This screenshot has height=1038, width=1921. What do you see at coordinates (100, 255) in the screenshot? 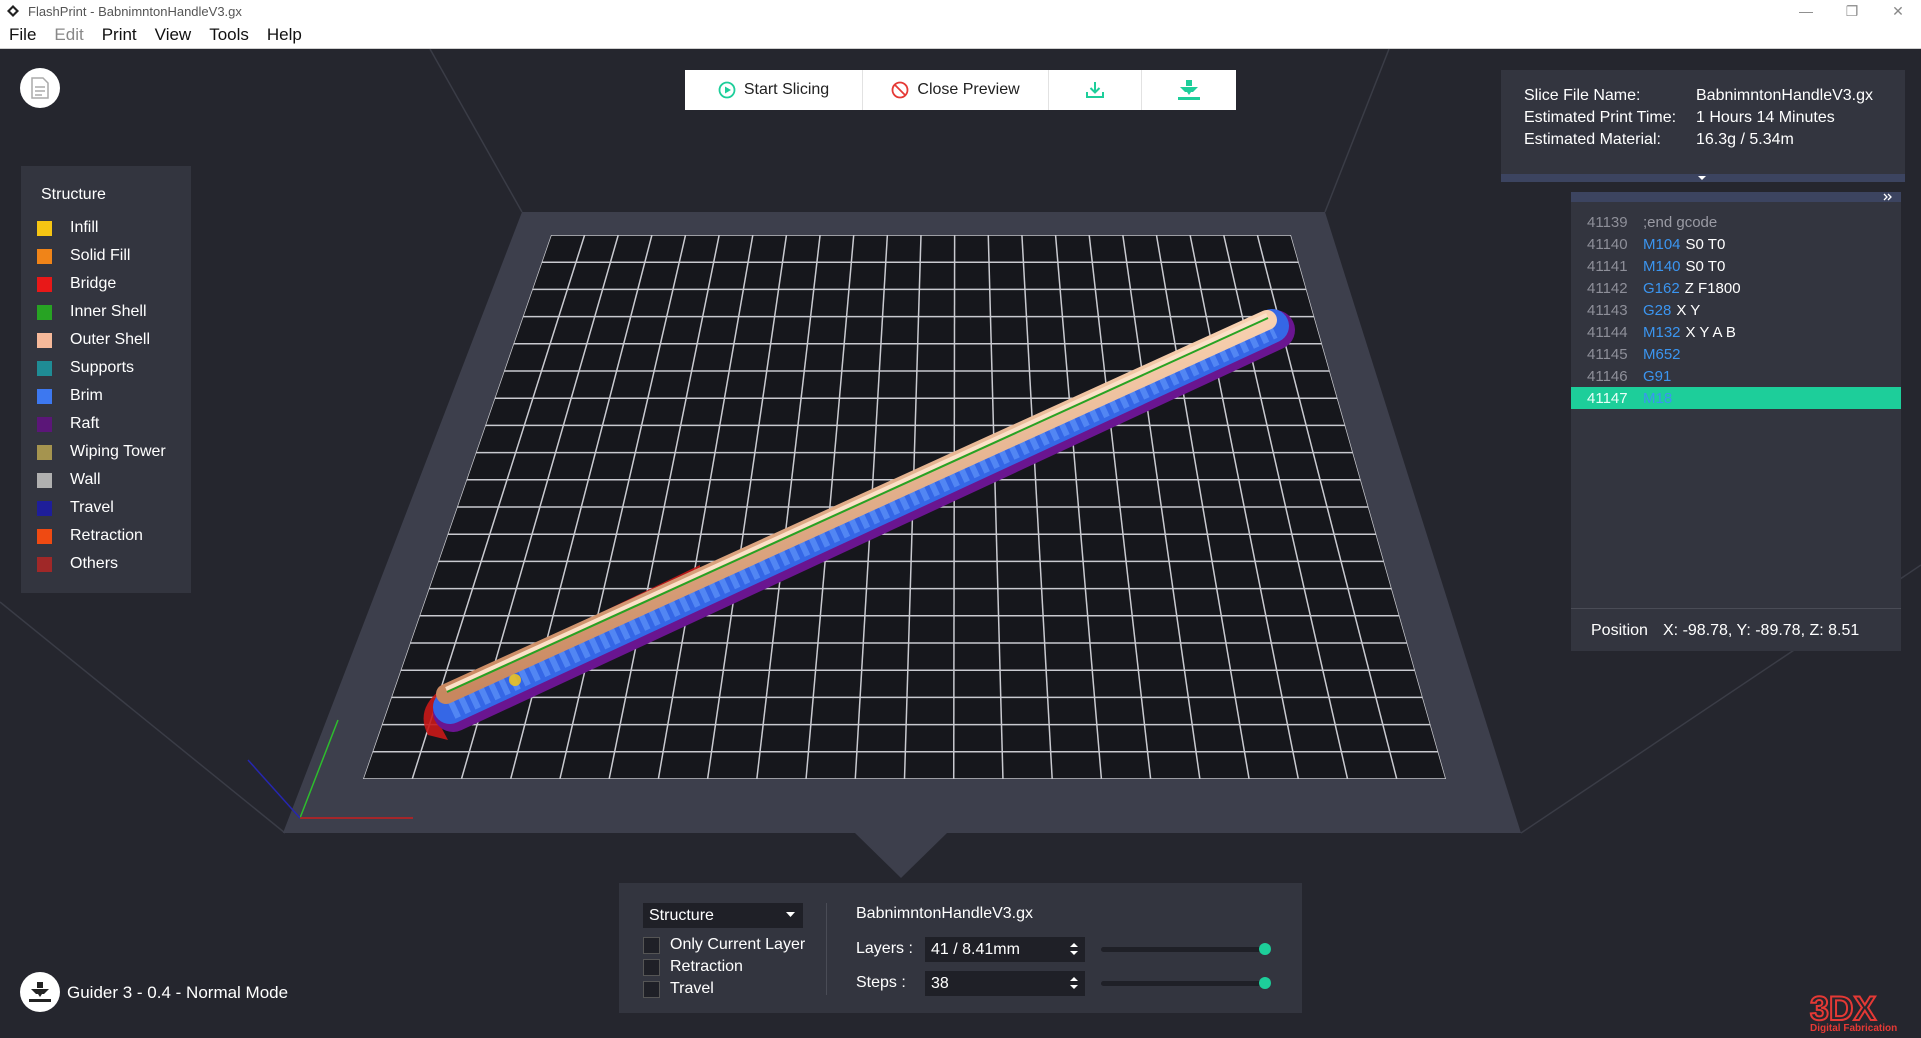
I see `legend-label: Solid Fill` at bounding box center [100, 255].